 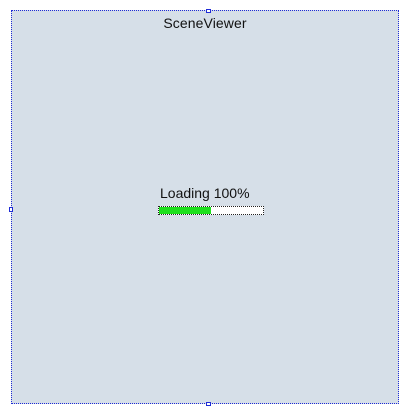 What do you see at coordinates (205, 23) in the screenshot?
I see `viewer-title: SceneViewer` at bounding box center [205, 23].